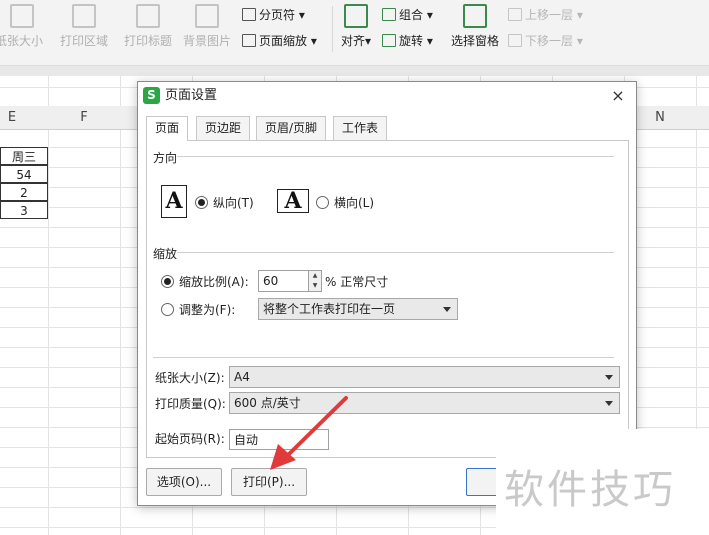 Image resolution: width=709 pixels, height=535 pixels. What do you see at coordinates (590, 490) in the screenshot?
I see `watermark-text: 软件技巧` at bounding box center [590, 490].